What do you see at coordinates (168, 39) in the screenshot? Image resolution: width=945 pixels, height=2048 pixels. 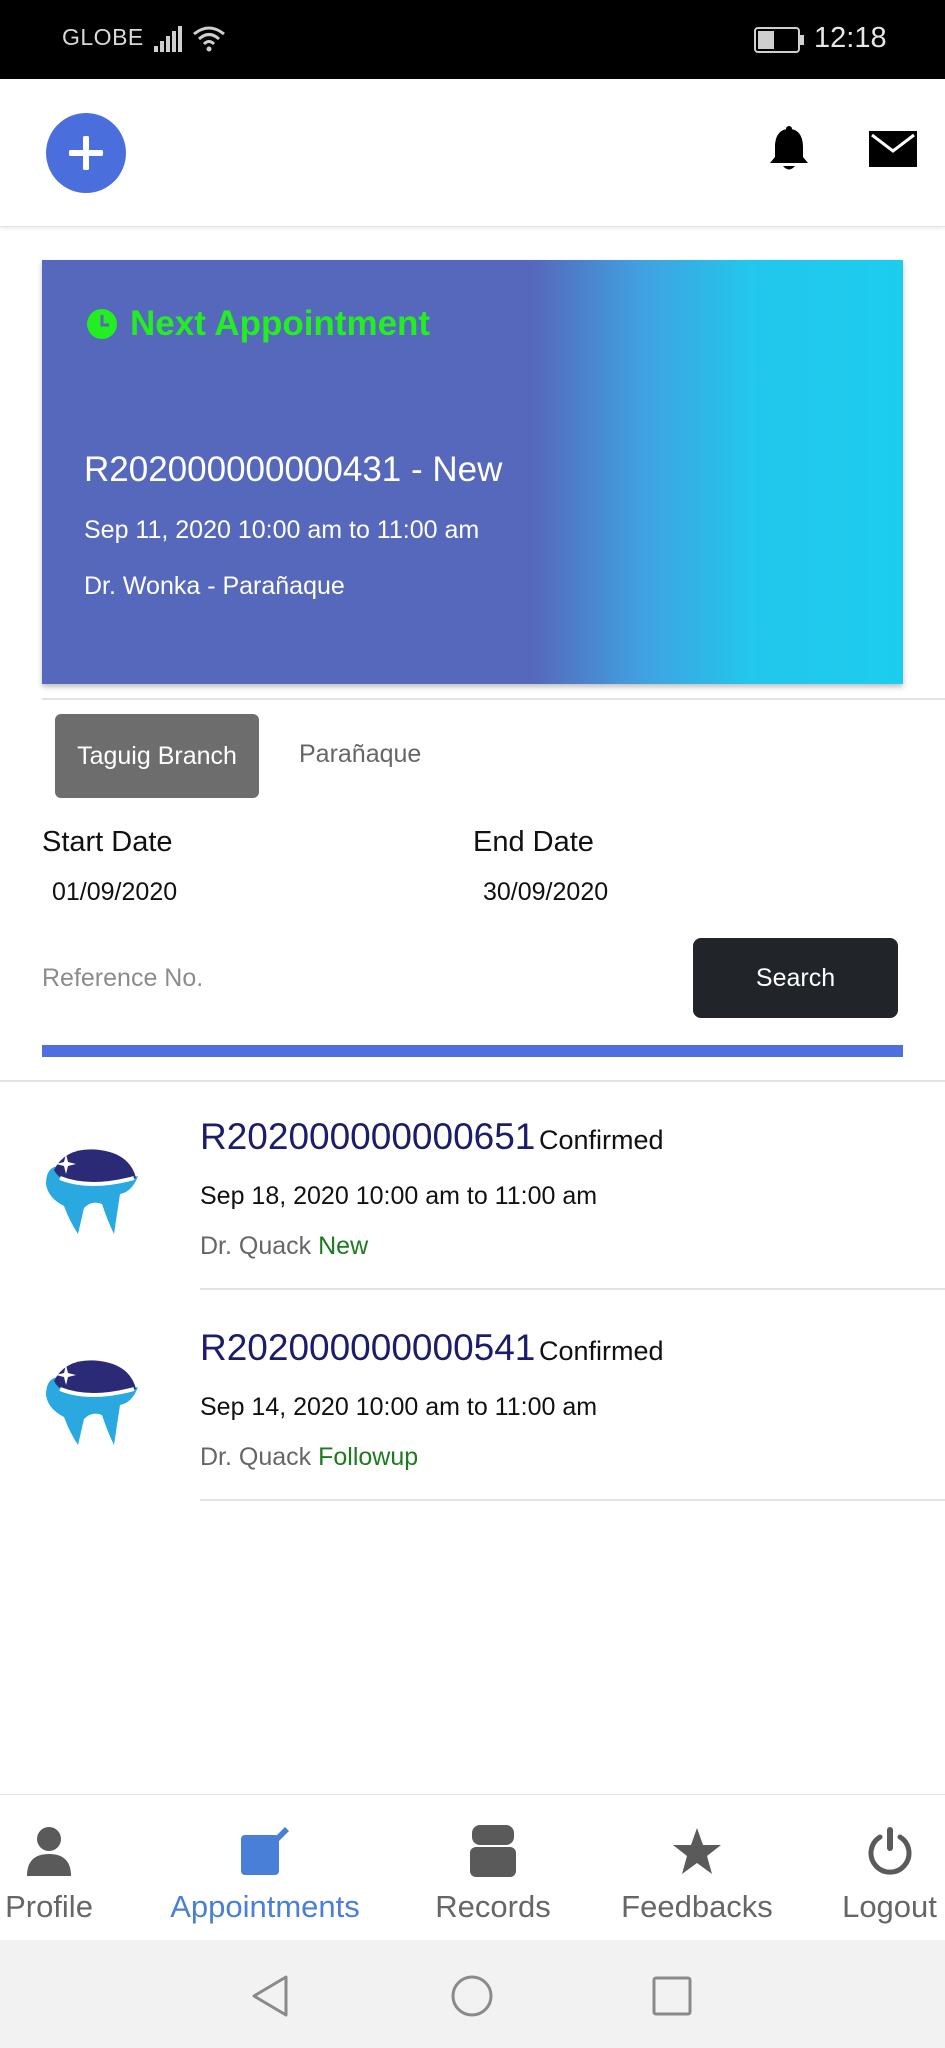 I see `signal-icon` at bounding box center [168, 39].